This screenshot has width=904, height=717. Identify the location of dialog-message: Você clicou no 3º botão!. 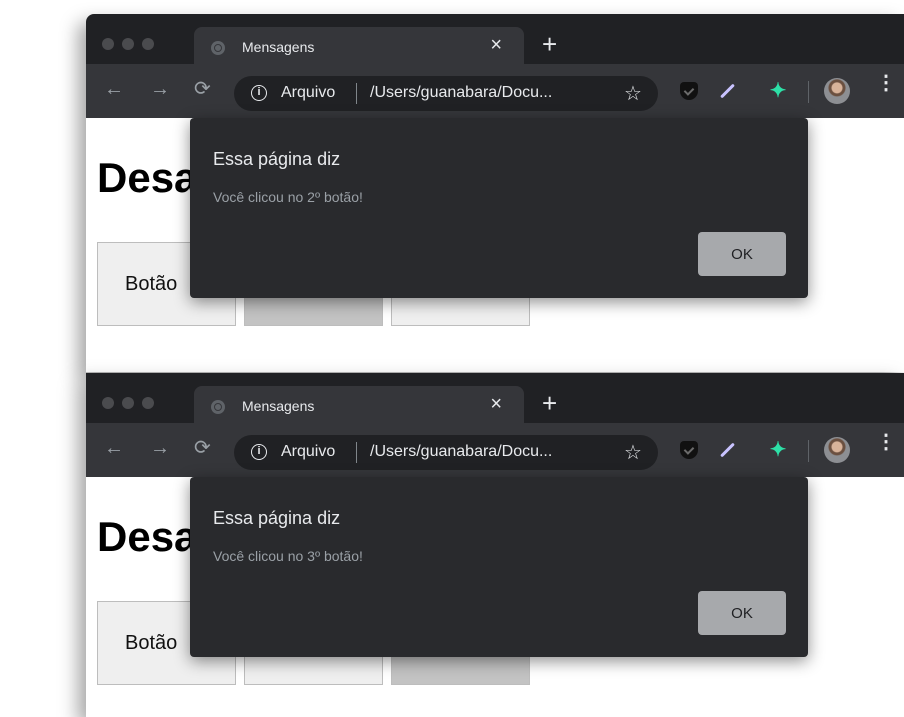
(288, 556).